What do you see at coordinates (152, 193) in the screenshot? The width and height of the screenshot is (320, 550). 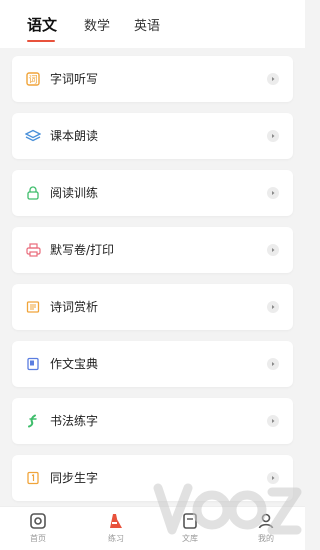 I see `list-item-reading-training: 阅读训练` at bounding box center [152, 193].